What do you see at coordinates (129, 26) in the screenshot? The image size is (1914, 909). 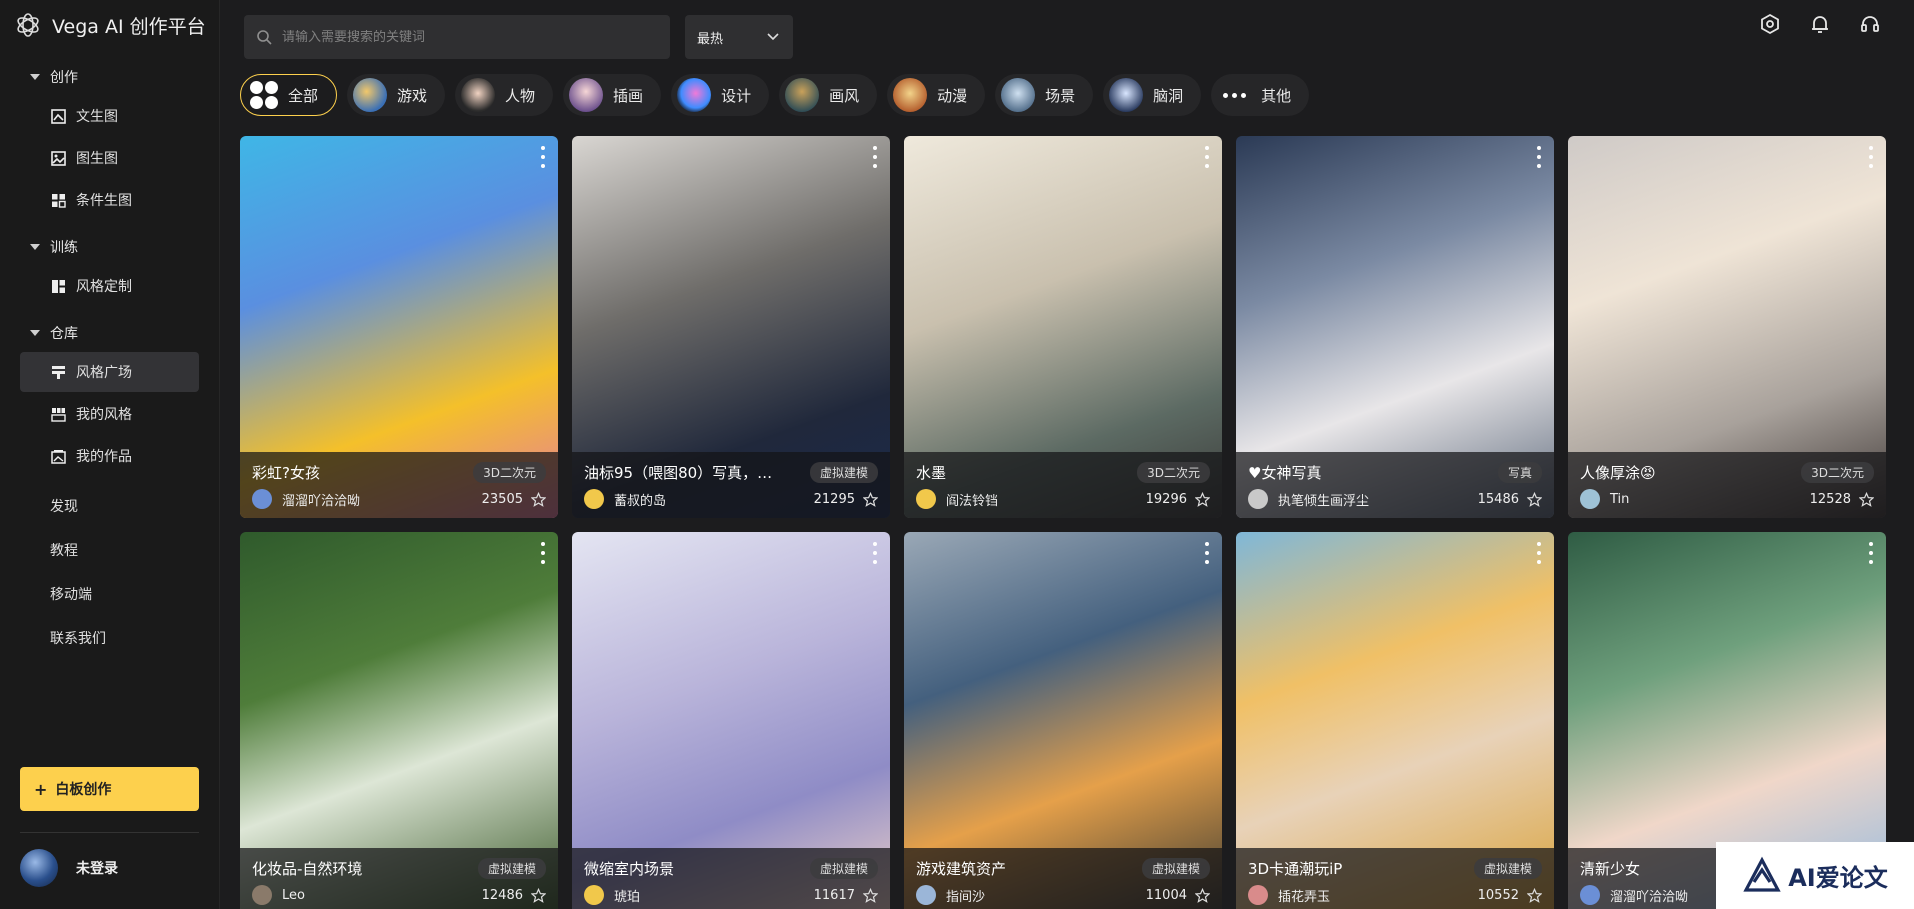 I see `brand-name: Vega AI 创作平台` at bounding box center [129, 26].